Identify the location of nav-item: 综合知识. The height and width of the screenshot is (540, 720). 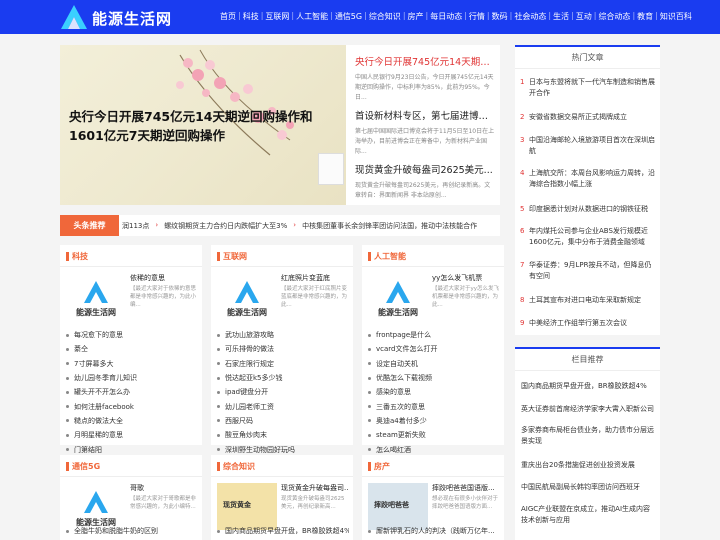
(385, 16).